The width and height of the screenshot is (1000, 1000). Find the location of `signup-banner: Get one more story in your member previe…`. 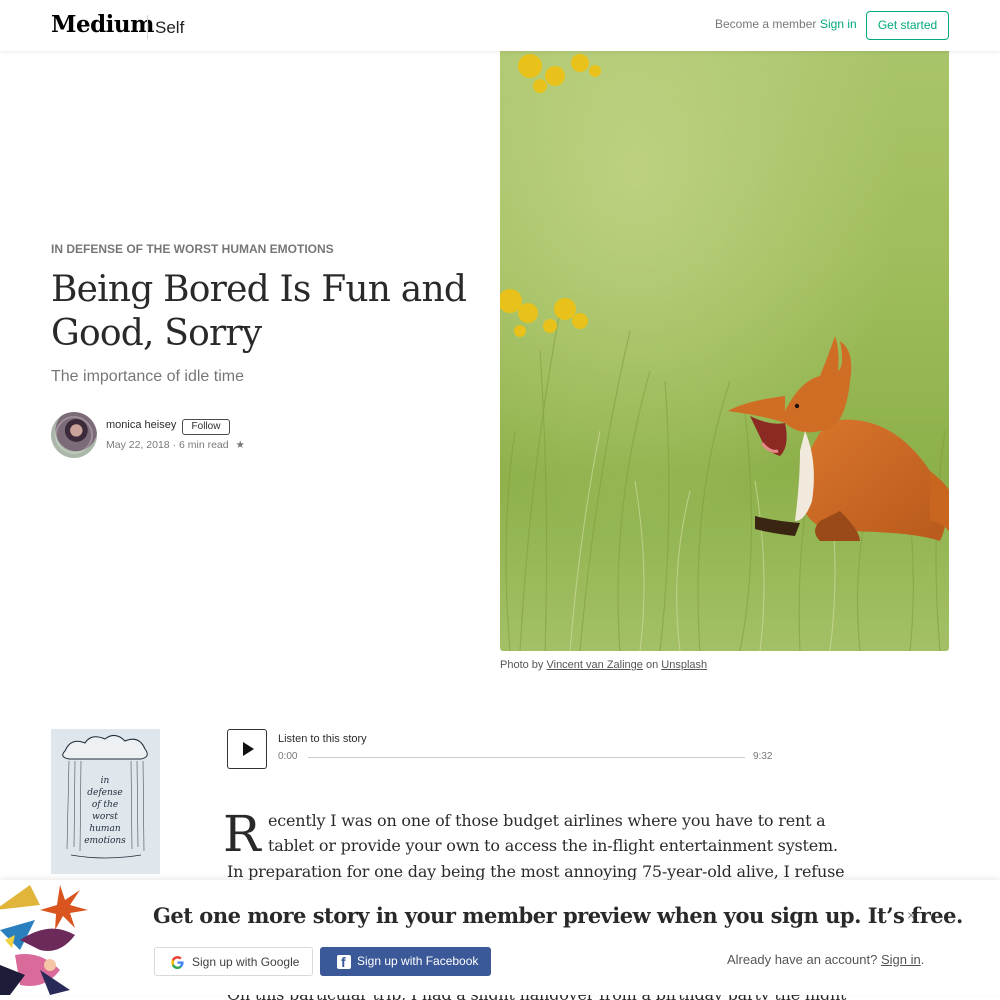

signup-banner: Get one more story in your member previe… is located at coordinates (500, 937).